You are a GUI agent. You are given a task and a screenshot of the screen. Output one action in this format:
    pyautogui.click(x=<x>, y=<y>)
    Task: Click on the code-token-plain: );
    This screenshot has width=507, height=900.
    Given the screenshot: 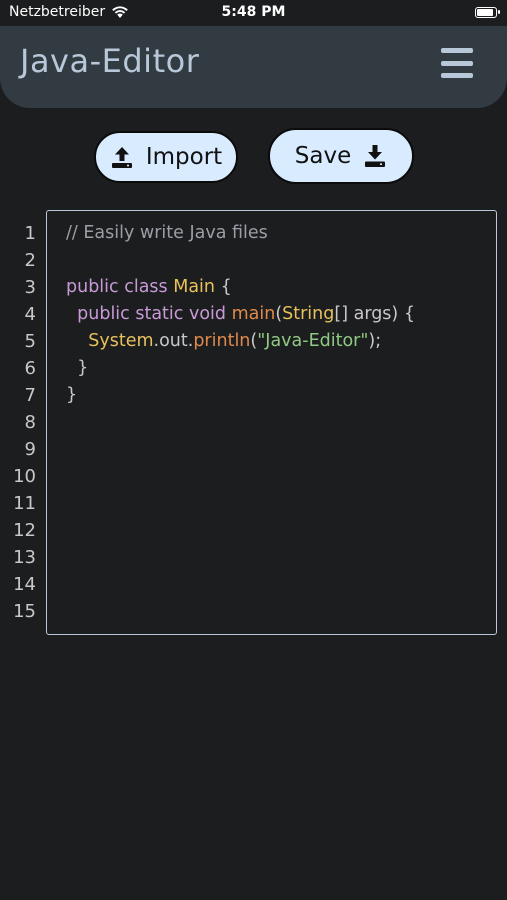 What is the action you would take?
    pyautogui.click(x=375, y=341)
    